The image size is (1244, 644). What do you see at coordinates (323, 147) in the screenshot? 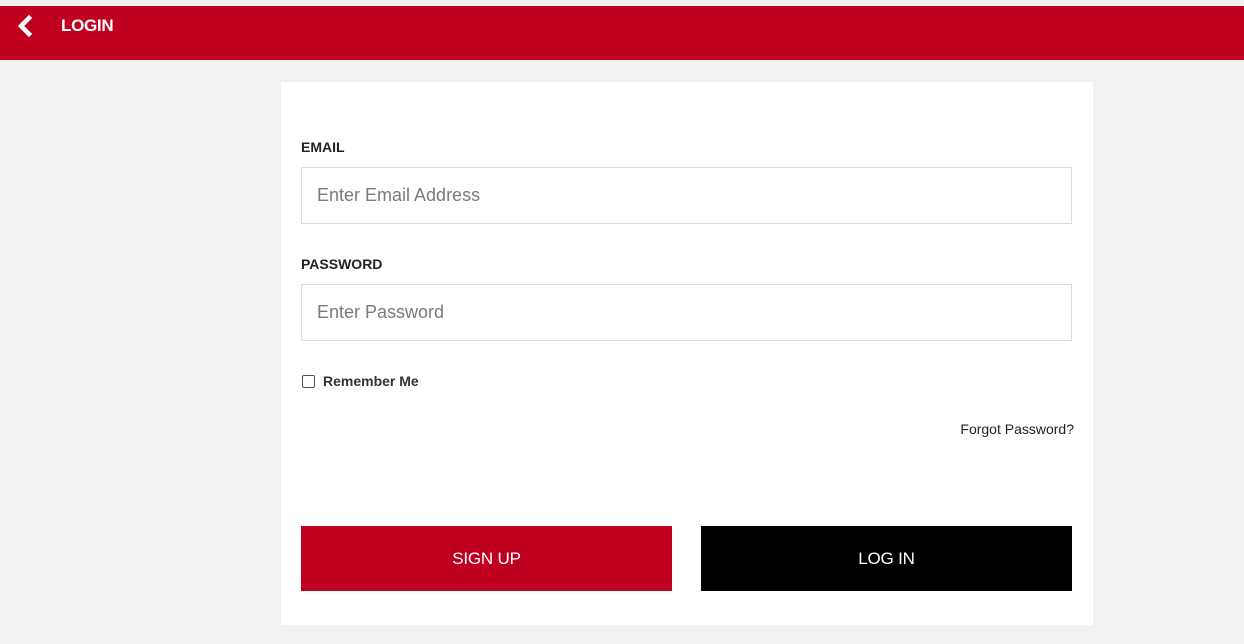
I see `email-label: EMAIL` at bounding box center [323, 147].